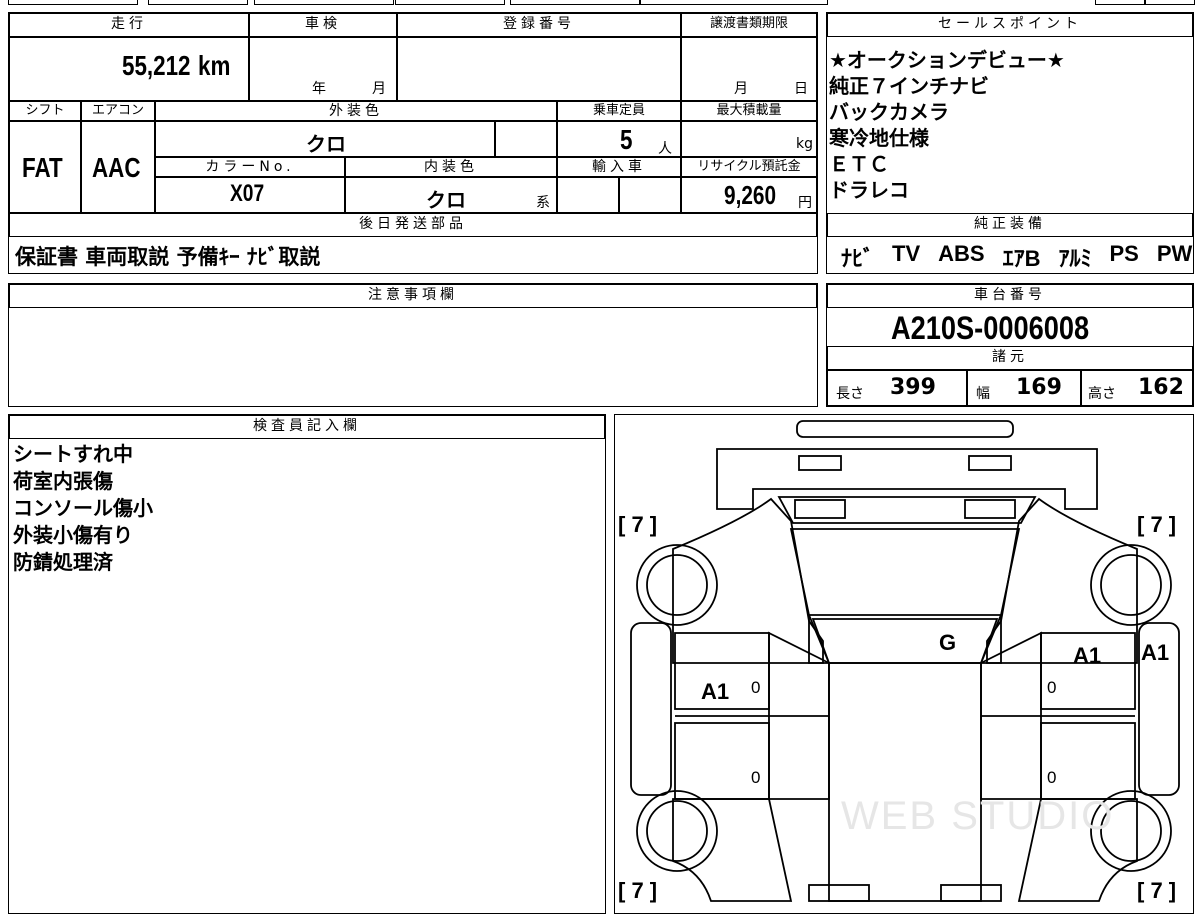 The width and height of the screenshot is (1200, 914). Describe the element at coordinates (42, 167) in the screenshot. I see `shift-value: FAT` at that location.